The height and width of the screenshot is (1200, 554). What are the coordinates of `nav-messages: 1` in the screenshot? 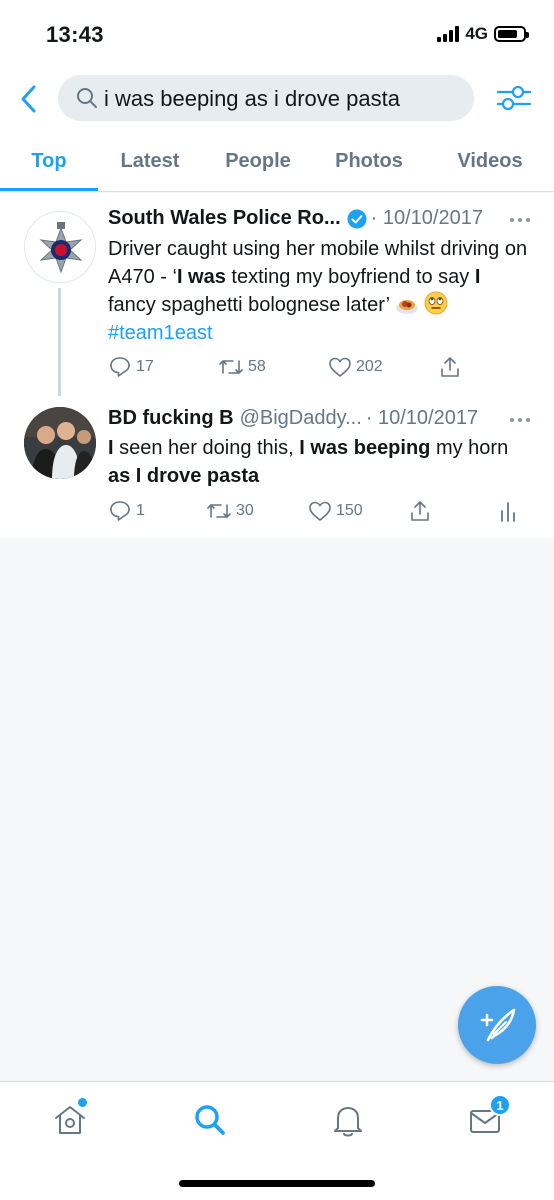 It's located at (488, 1117).